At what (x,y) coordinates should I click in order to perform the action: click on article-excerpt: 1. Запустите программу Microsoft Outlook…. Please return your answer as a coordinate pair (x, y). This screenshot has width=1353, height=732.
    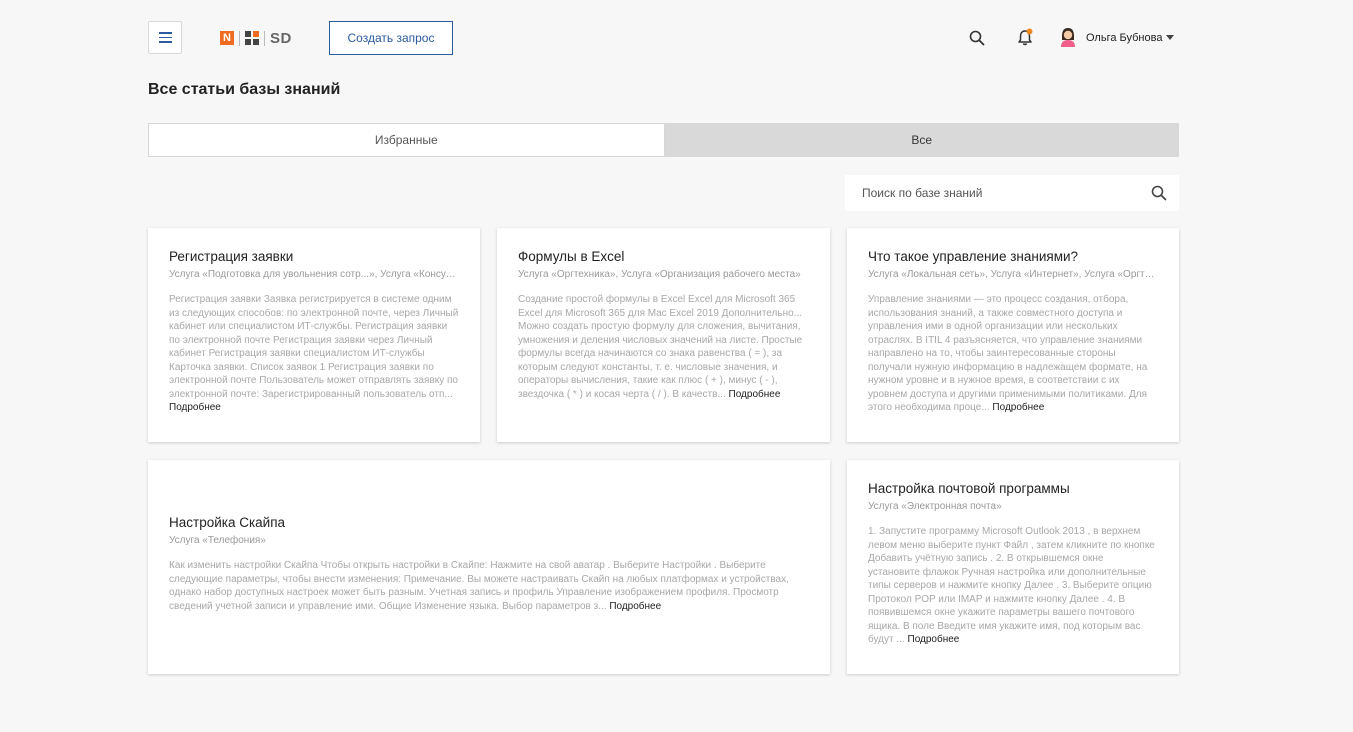
    Looking at the image, I should click on (1011, 585).